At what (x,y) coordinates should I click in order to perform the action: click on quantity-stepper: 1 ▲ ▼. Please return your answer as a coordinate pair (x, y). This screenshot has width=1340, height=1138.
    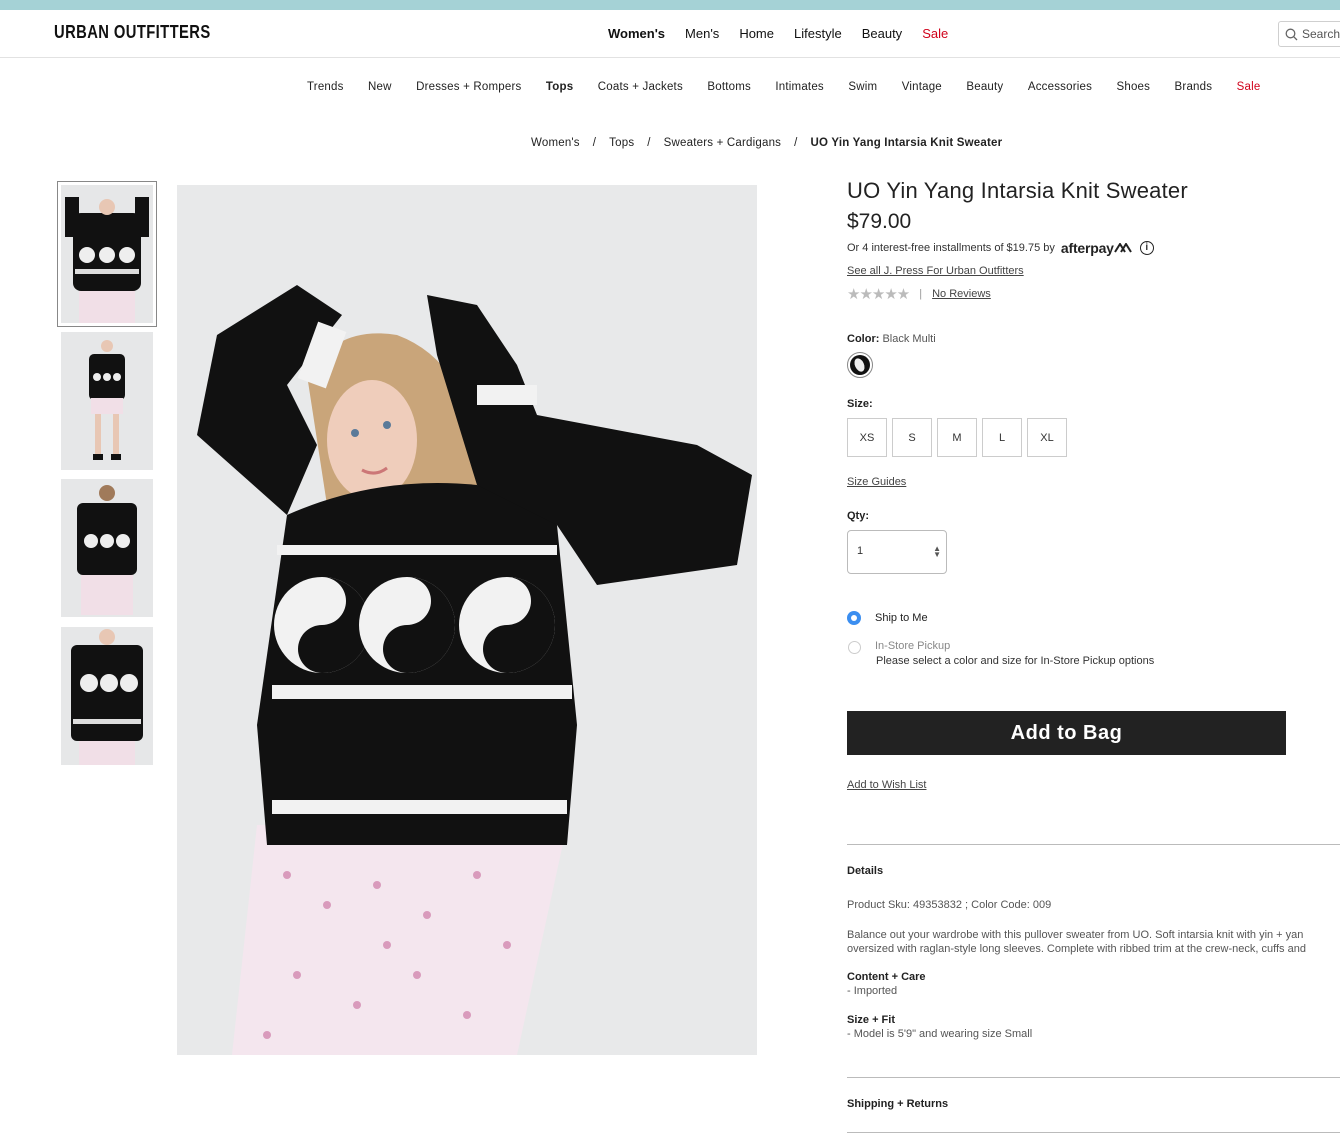
    Looking at the image, I should click on (897, 552).